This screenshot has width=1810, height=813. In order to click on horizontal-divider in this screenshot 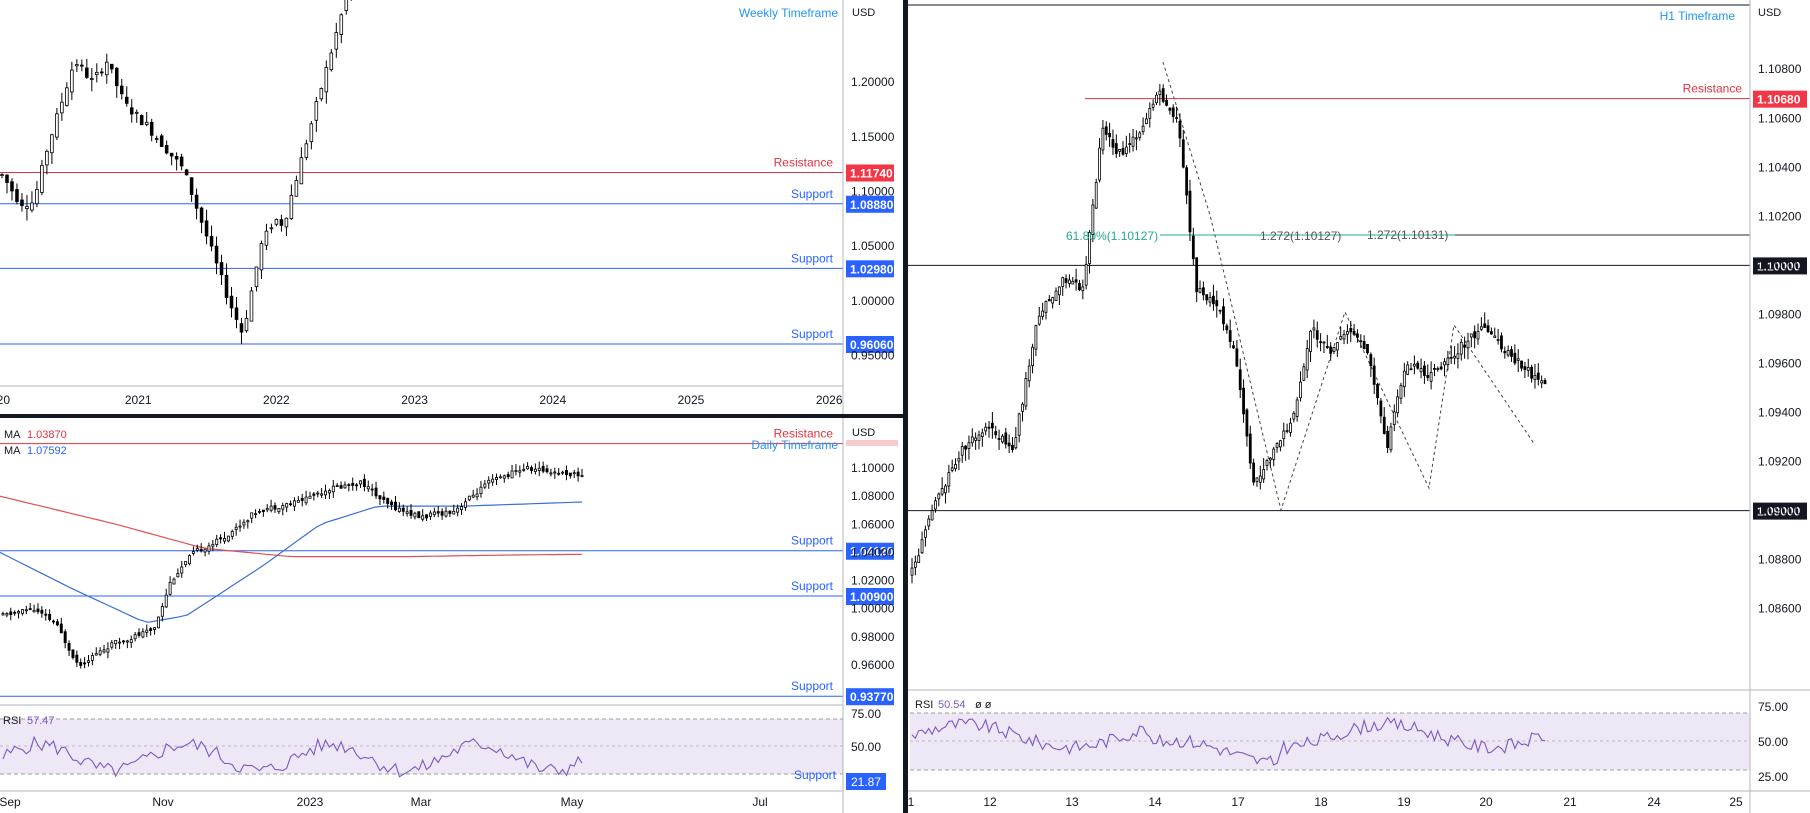, I will do `click(453, 416)`.